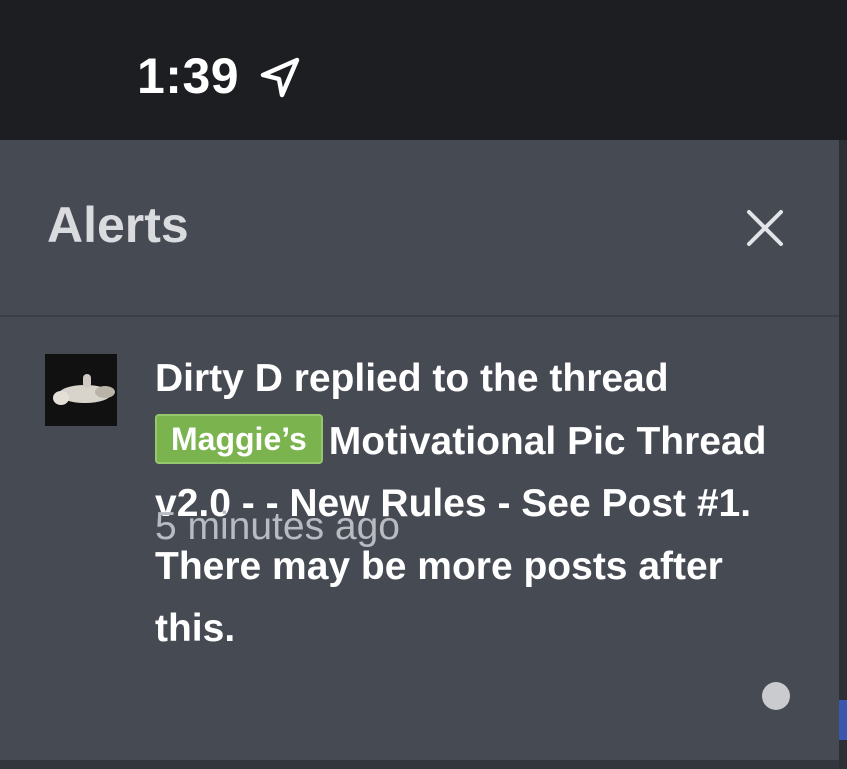  I want to click on avatar, so click(81, 390).